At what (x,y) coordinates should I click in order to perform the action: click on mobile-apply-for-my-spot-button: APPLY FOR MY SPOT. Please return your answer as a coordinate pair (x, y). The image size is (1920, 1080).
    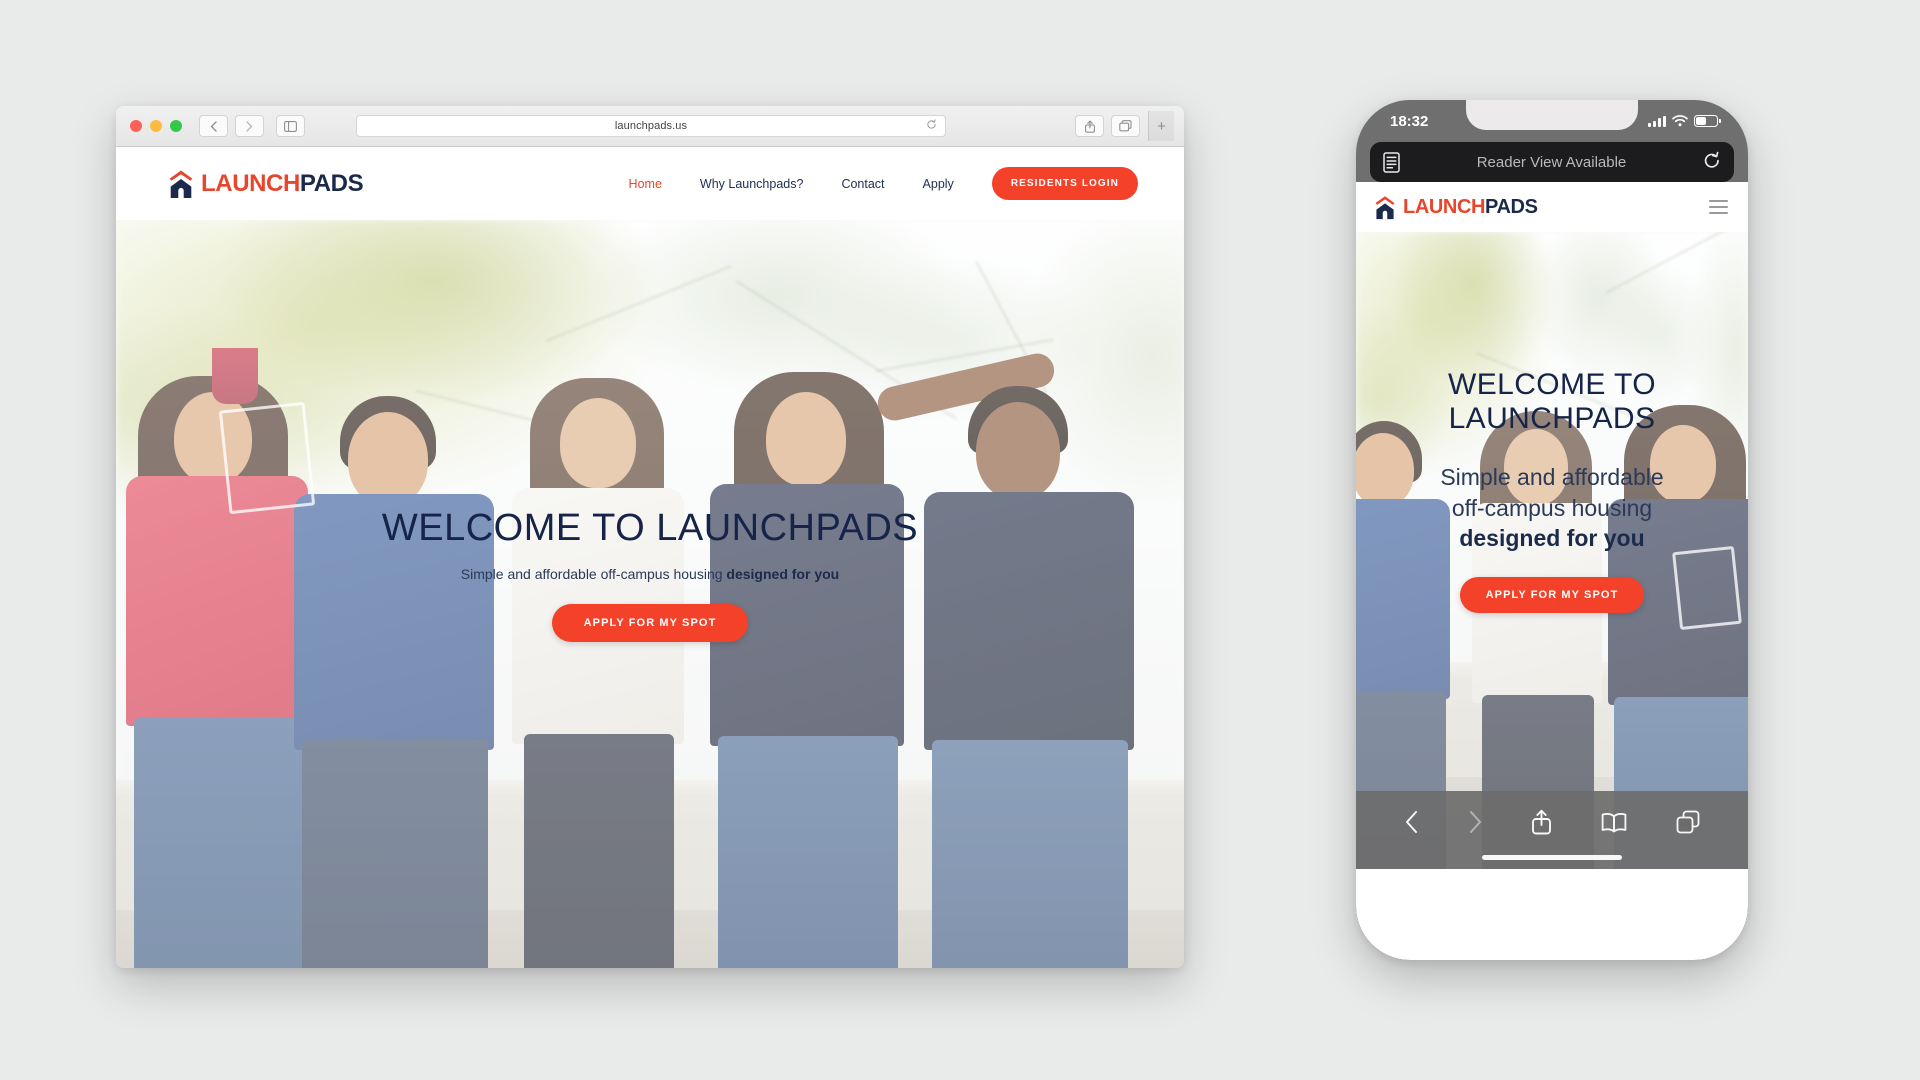
    Looking at the image, I should click on (1552, 595).